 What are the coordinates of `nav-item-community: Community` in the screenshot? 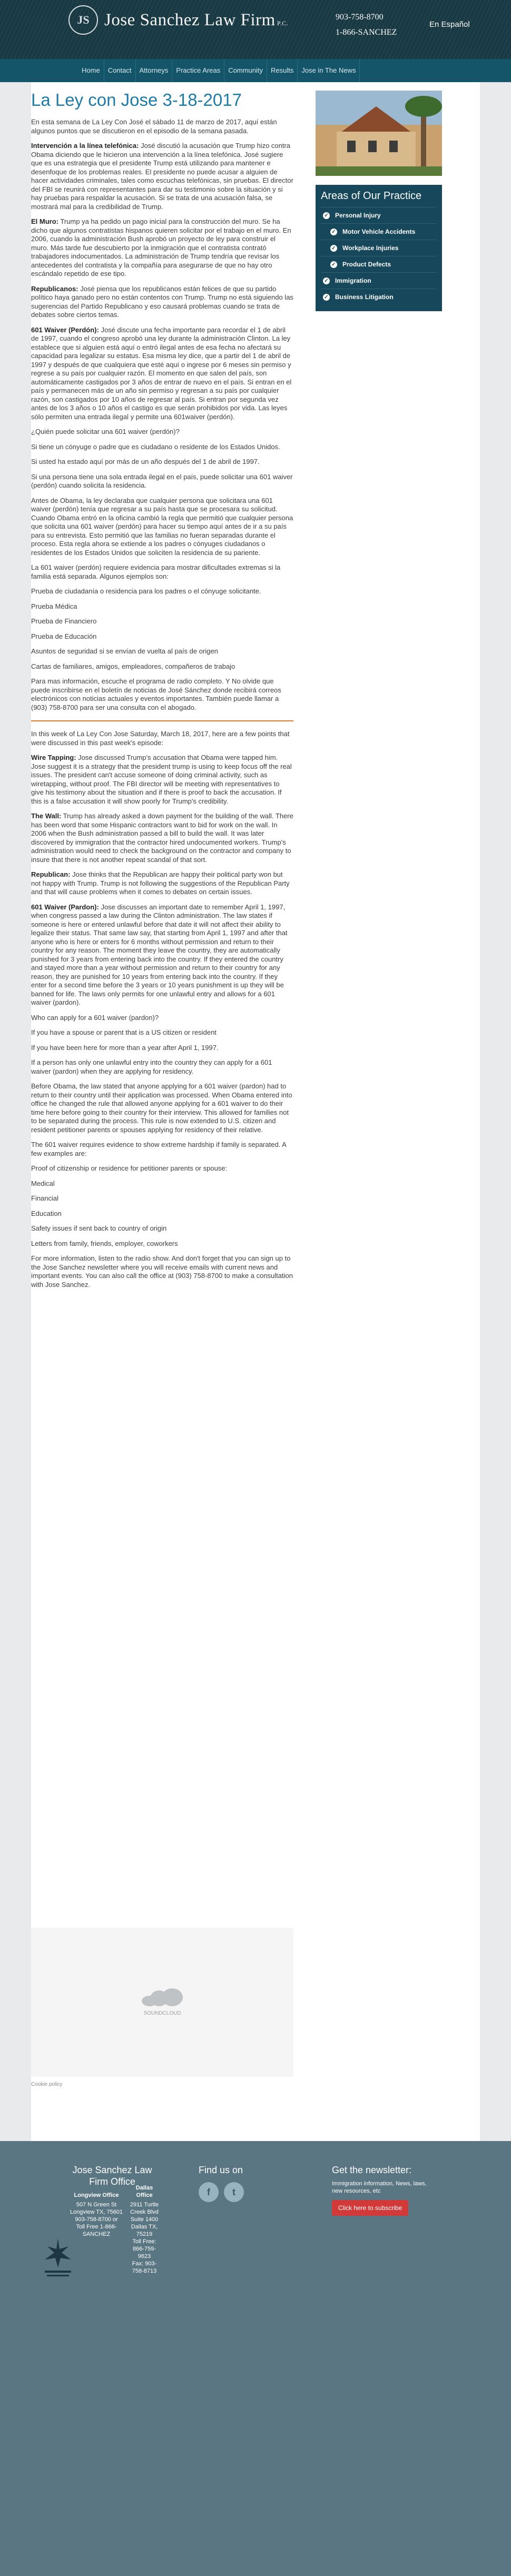 It's located at (246, 70).